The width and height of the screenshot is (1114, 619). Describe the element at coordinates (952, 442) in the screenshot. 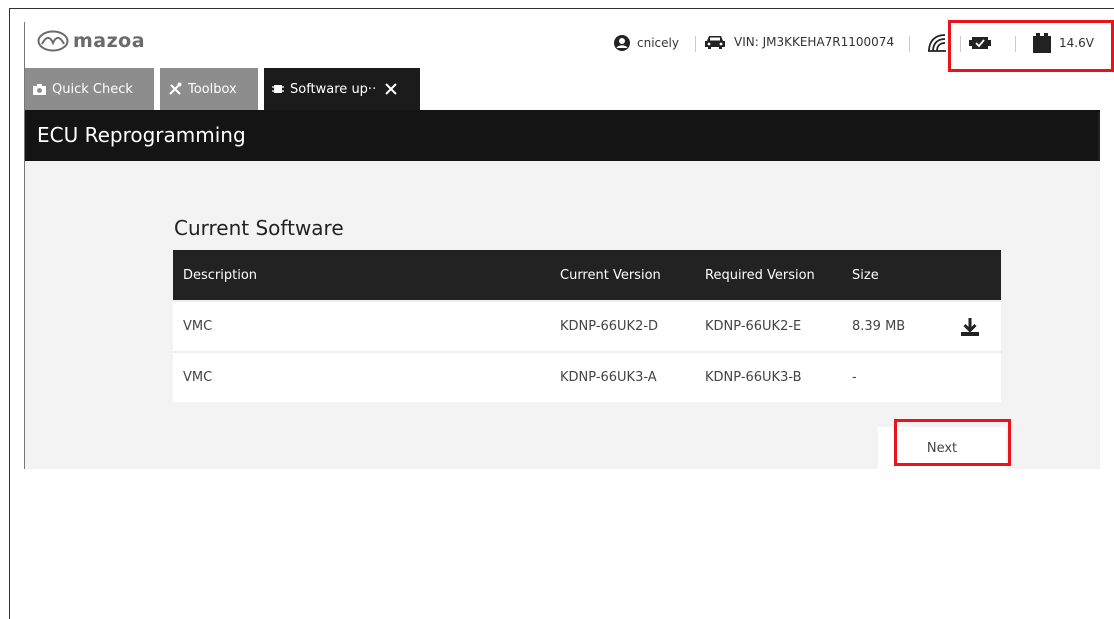

I see `highlight-box-next-button` at that location.